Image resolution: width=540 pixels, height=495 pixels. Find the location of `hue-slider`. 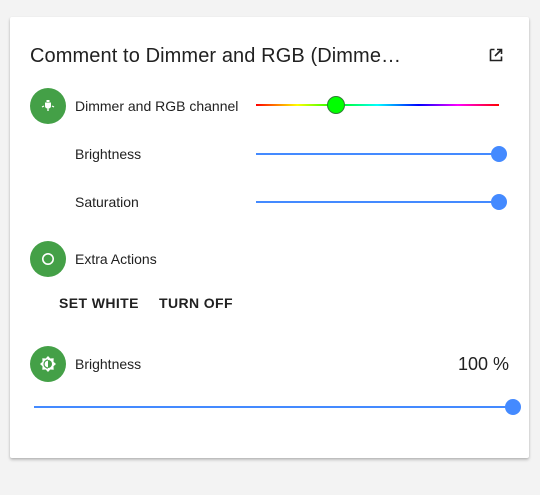

hue-slider is located at coordinates (377, 105).